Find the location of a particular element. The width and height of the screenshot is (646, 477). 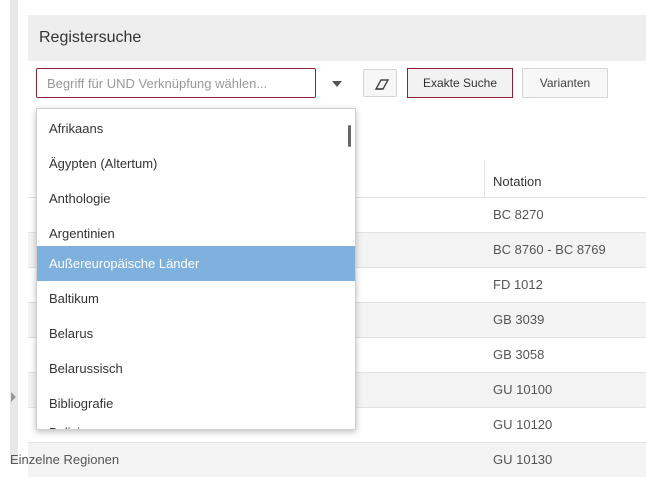

variants-button: Varianten is located at coordinates (565, 83).